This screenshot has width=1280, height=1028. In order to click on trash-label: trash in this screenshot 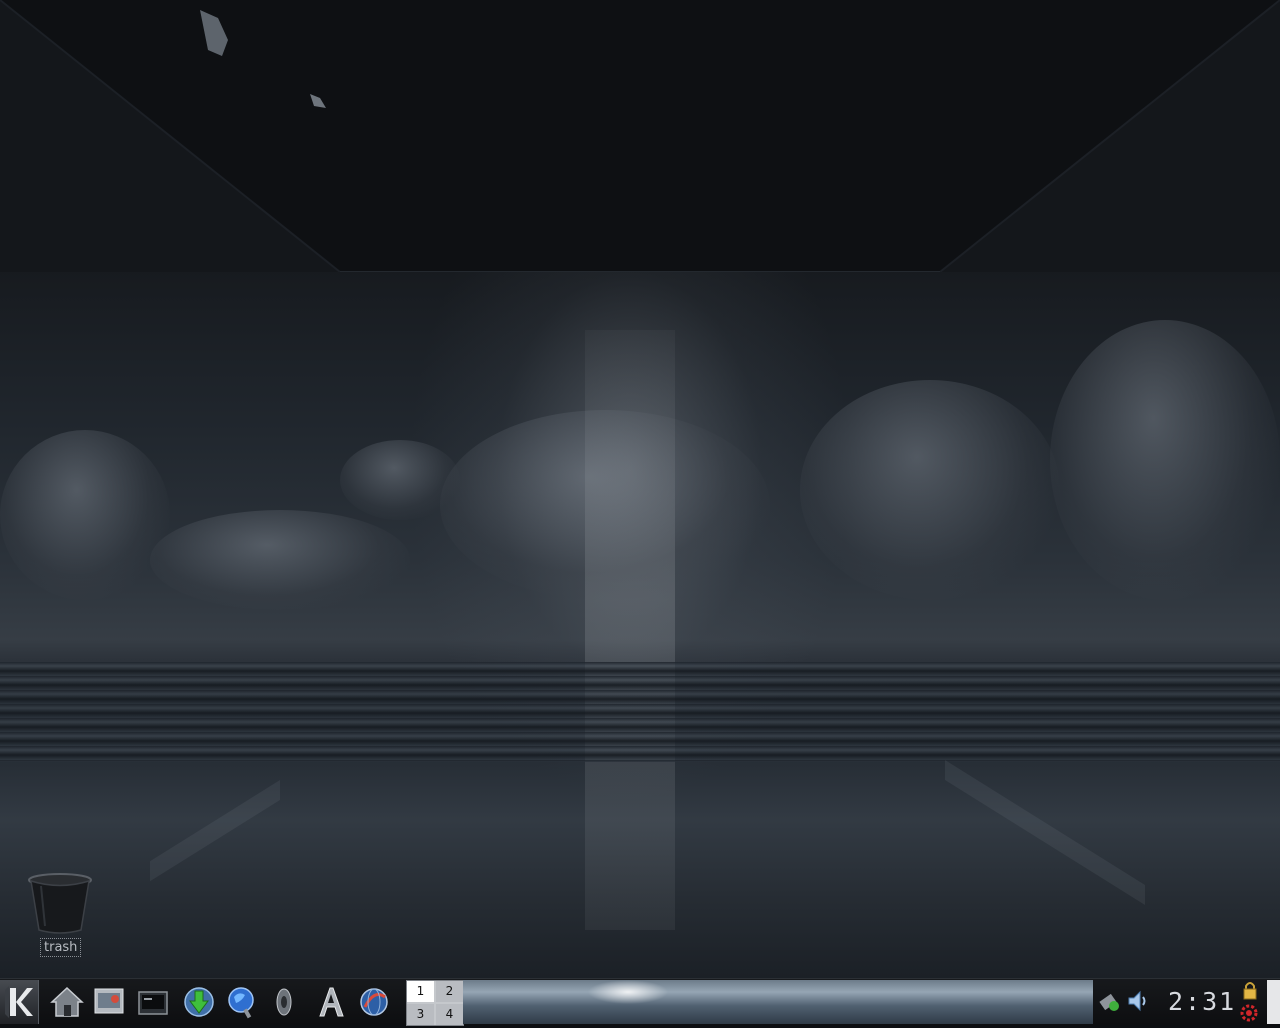, I will do `click(61, 947)`.